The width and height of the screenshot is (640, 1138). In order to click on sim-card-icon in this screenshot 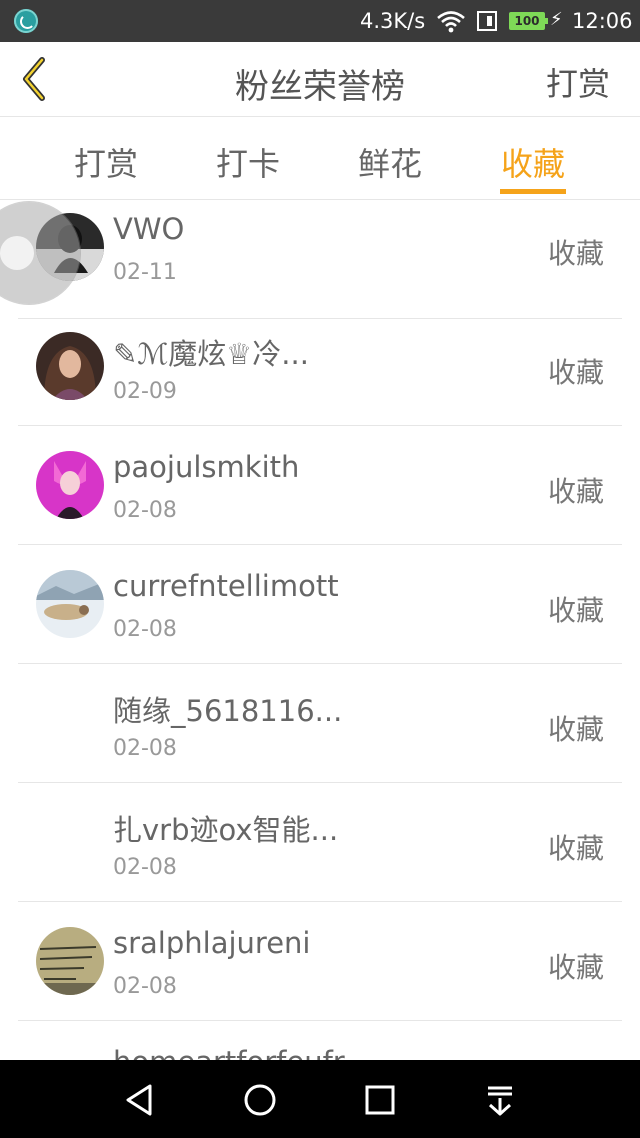, I will do `click(487, 21)`.